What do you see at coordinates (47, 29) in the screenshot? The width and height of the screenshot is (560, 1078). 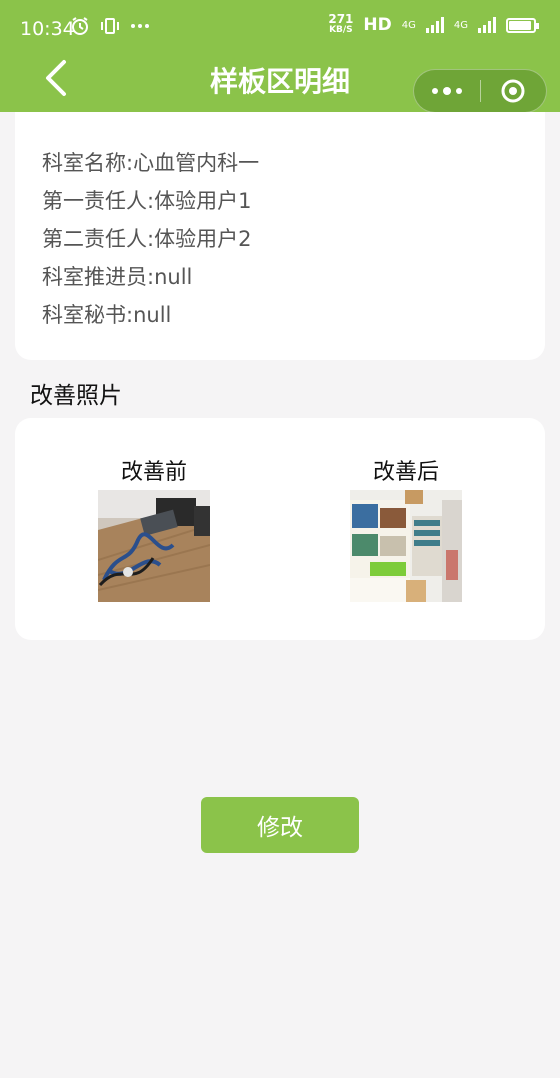 I see `status-time: 10:34` at bounding box center [47, 29].